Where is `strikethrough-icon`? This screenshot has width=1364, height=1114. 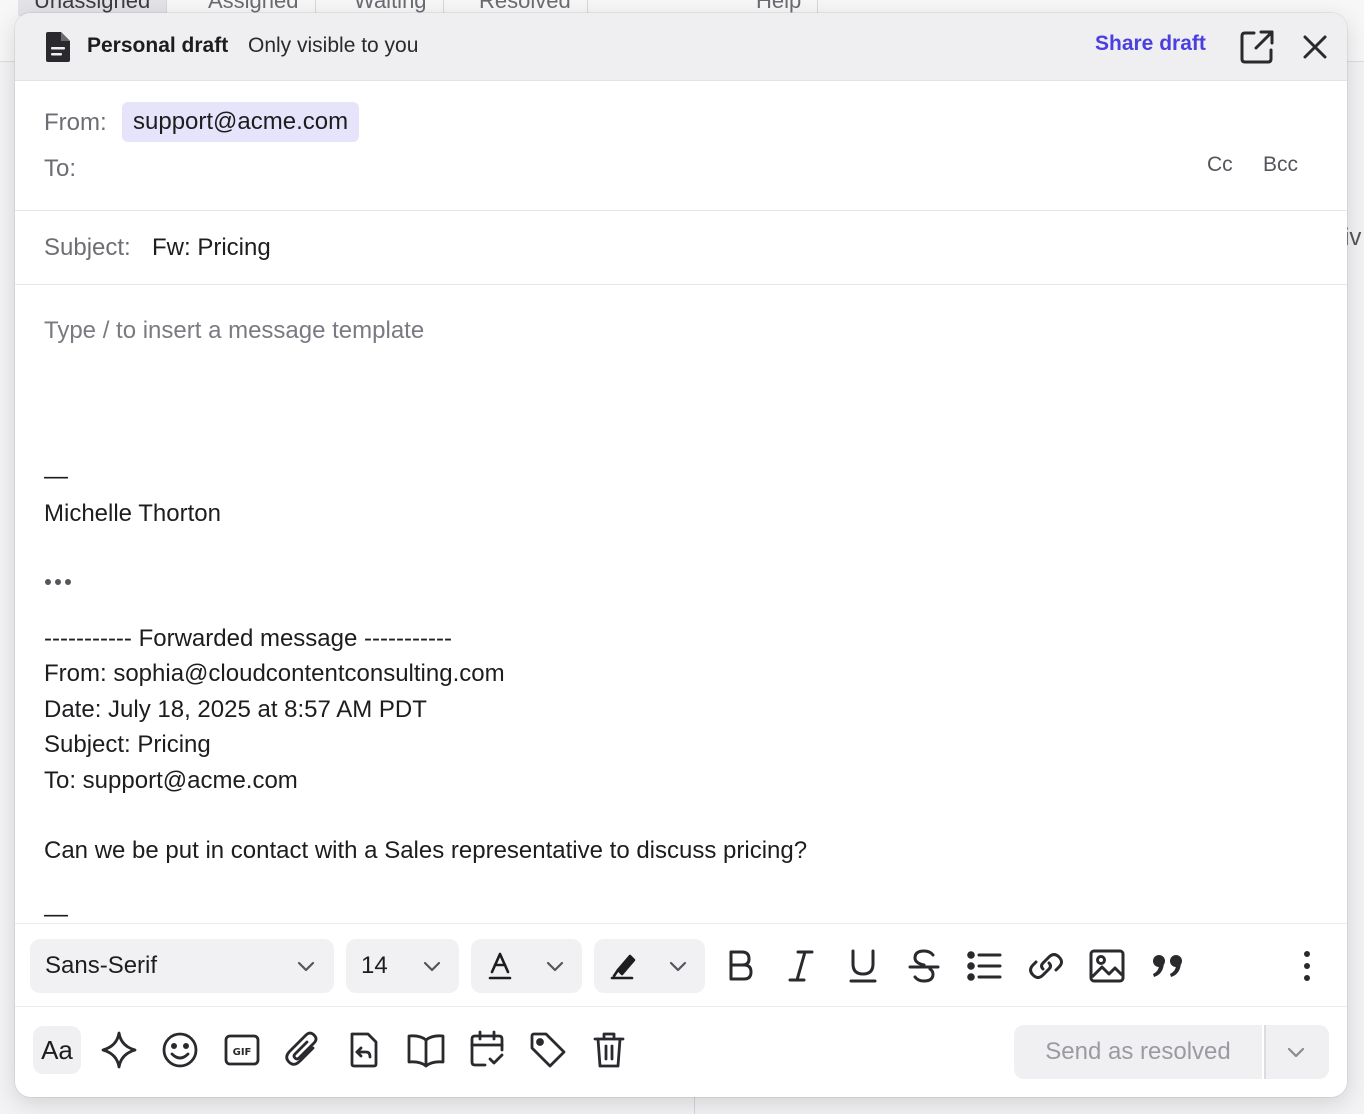 strikethrough-icon is located at coordinates (924, 966).